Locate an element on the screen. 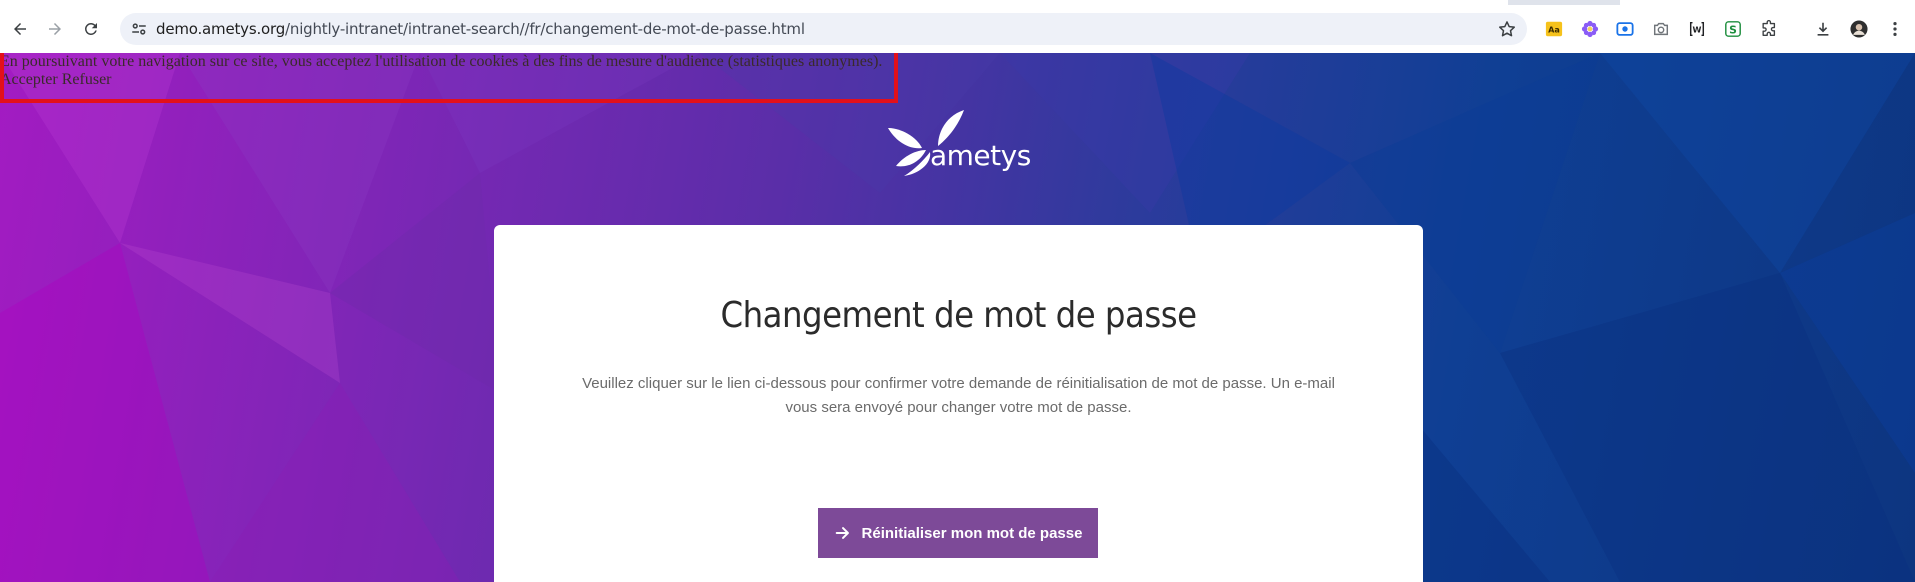 Image resolution: width=1915 pixels, height=582 pixels. svg-text: W is located at coordinates (1697, 30).